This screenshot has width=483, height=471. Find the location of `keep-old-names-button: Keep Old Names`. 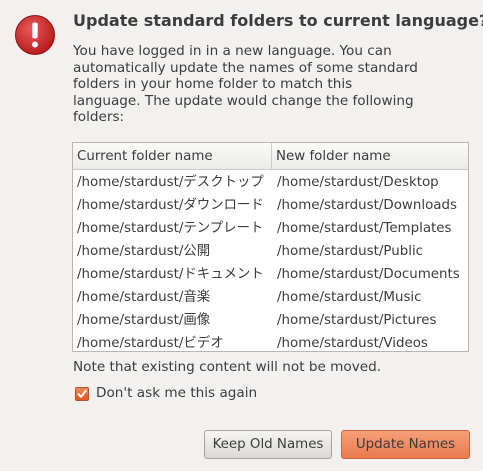

keep-old-names-button: Keep Old Names is located at coordinates (268, 444).